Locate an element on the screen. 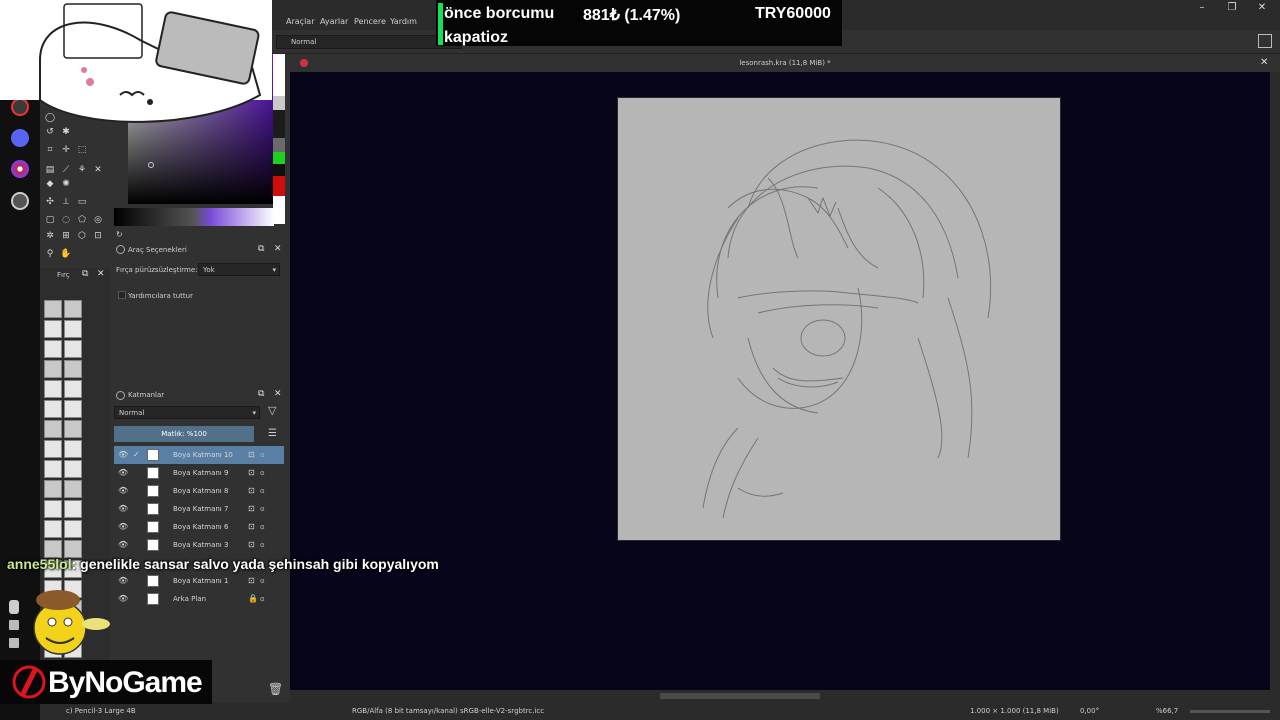 The height and width of the screenshot is (720, 1280). layer-row: 👁 Boya Katmanı 9 ⊡ α is located at coordinates (199, 473).